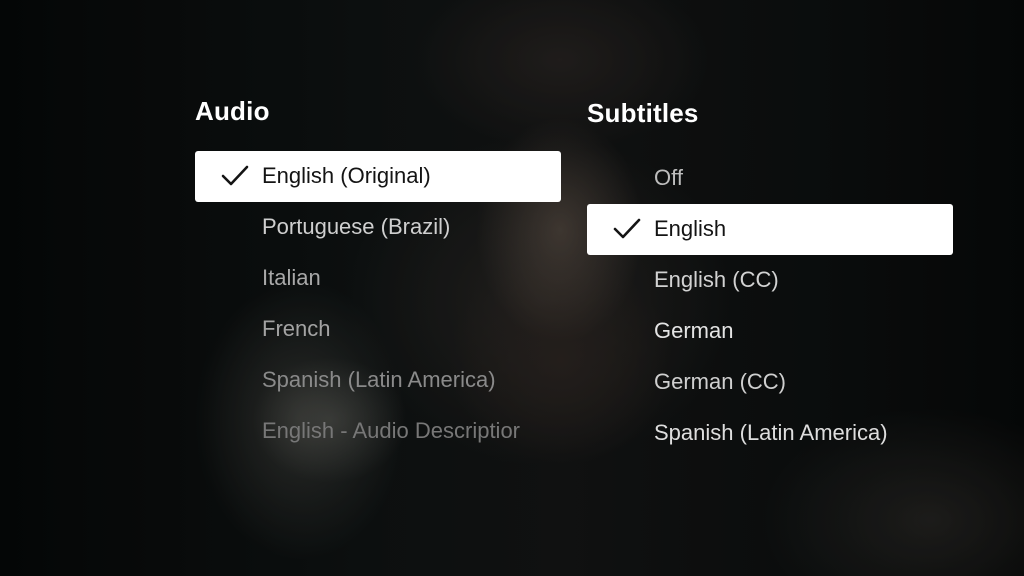 This screenshot has width=1024, height=576. I want to click on audio-option: French, so click(378, 329).